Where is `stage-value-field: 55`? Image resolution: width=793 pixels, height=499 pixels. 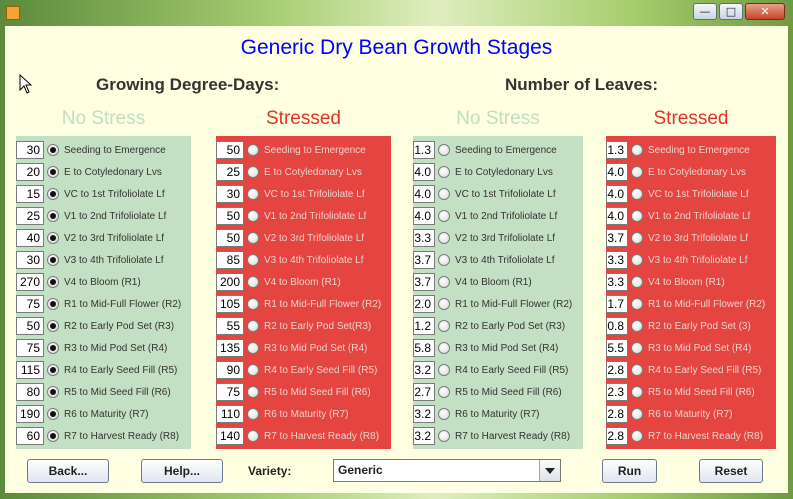
stage-value-field: 55 is located at coordinates (230, 326).